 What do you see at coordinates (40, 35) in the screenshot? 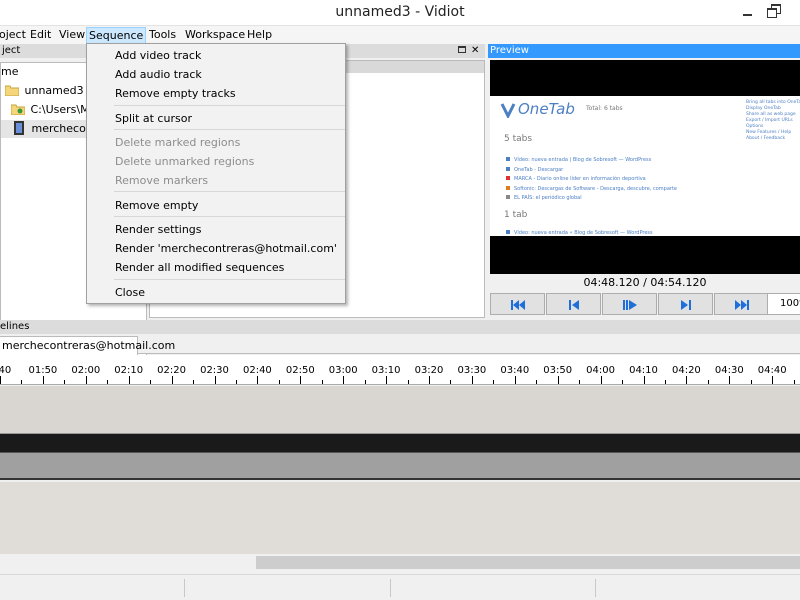
I see `menu-edit: Edit` at bounding box center [40, 35].